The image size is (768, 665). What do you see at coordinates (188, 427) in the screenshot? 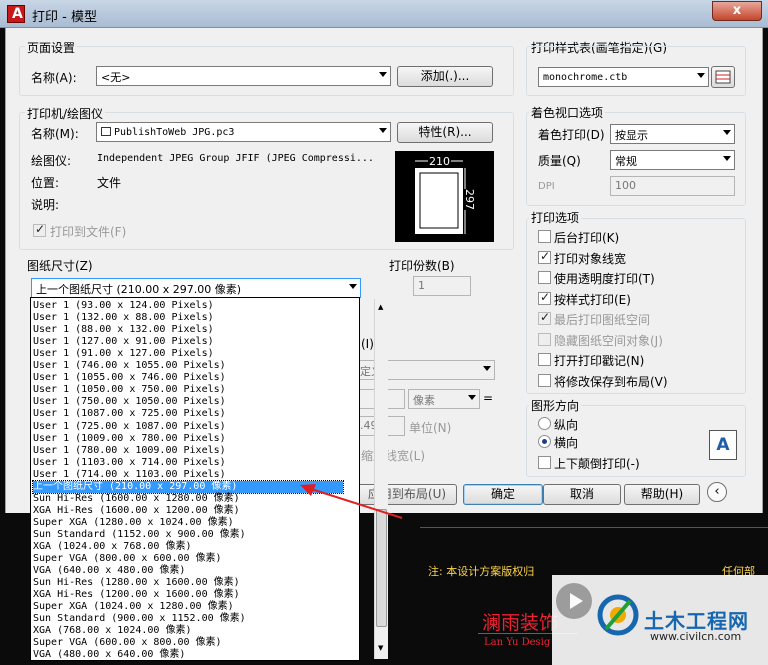
I see `paper-size-option: User 1 (725.00 x 1087.00 Pixels)` at bounding box center [188, 427].